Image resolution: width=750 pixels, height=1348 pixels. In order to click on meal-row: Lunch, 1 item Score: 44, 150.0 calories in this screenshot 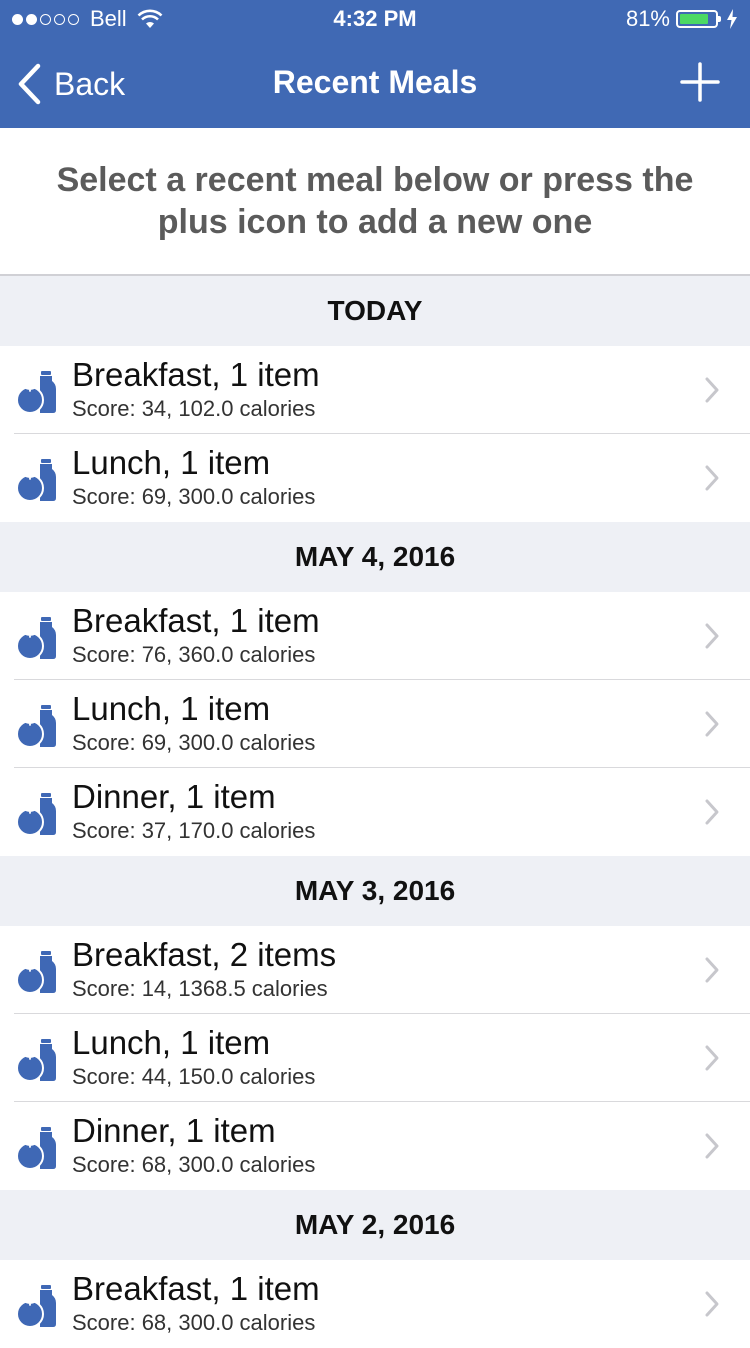, I will do `click(375, 1058)`.